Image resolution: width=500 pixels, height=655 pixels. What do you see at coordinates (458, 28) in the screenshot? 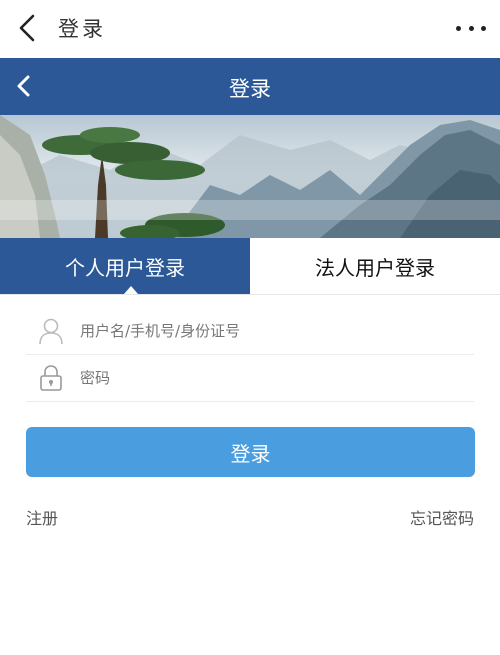
I see `more-dots-icon` at bounding box center [458, 28].